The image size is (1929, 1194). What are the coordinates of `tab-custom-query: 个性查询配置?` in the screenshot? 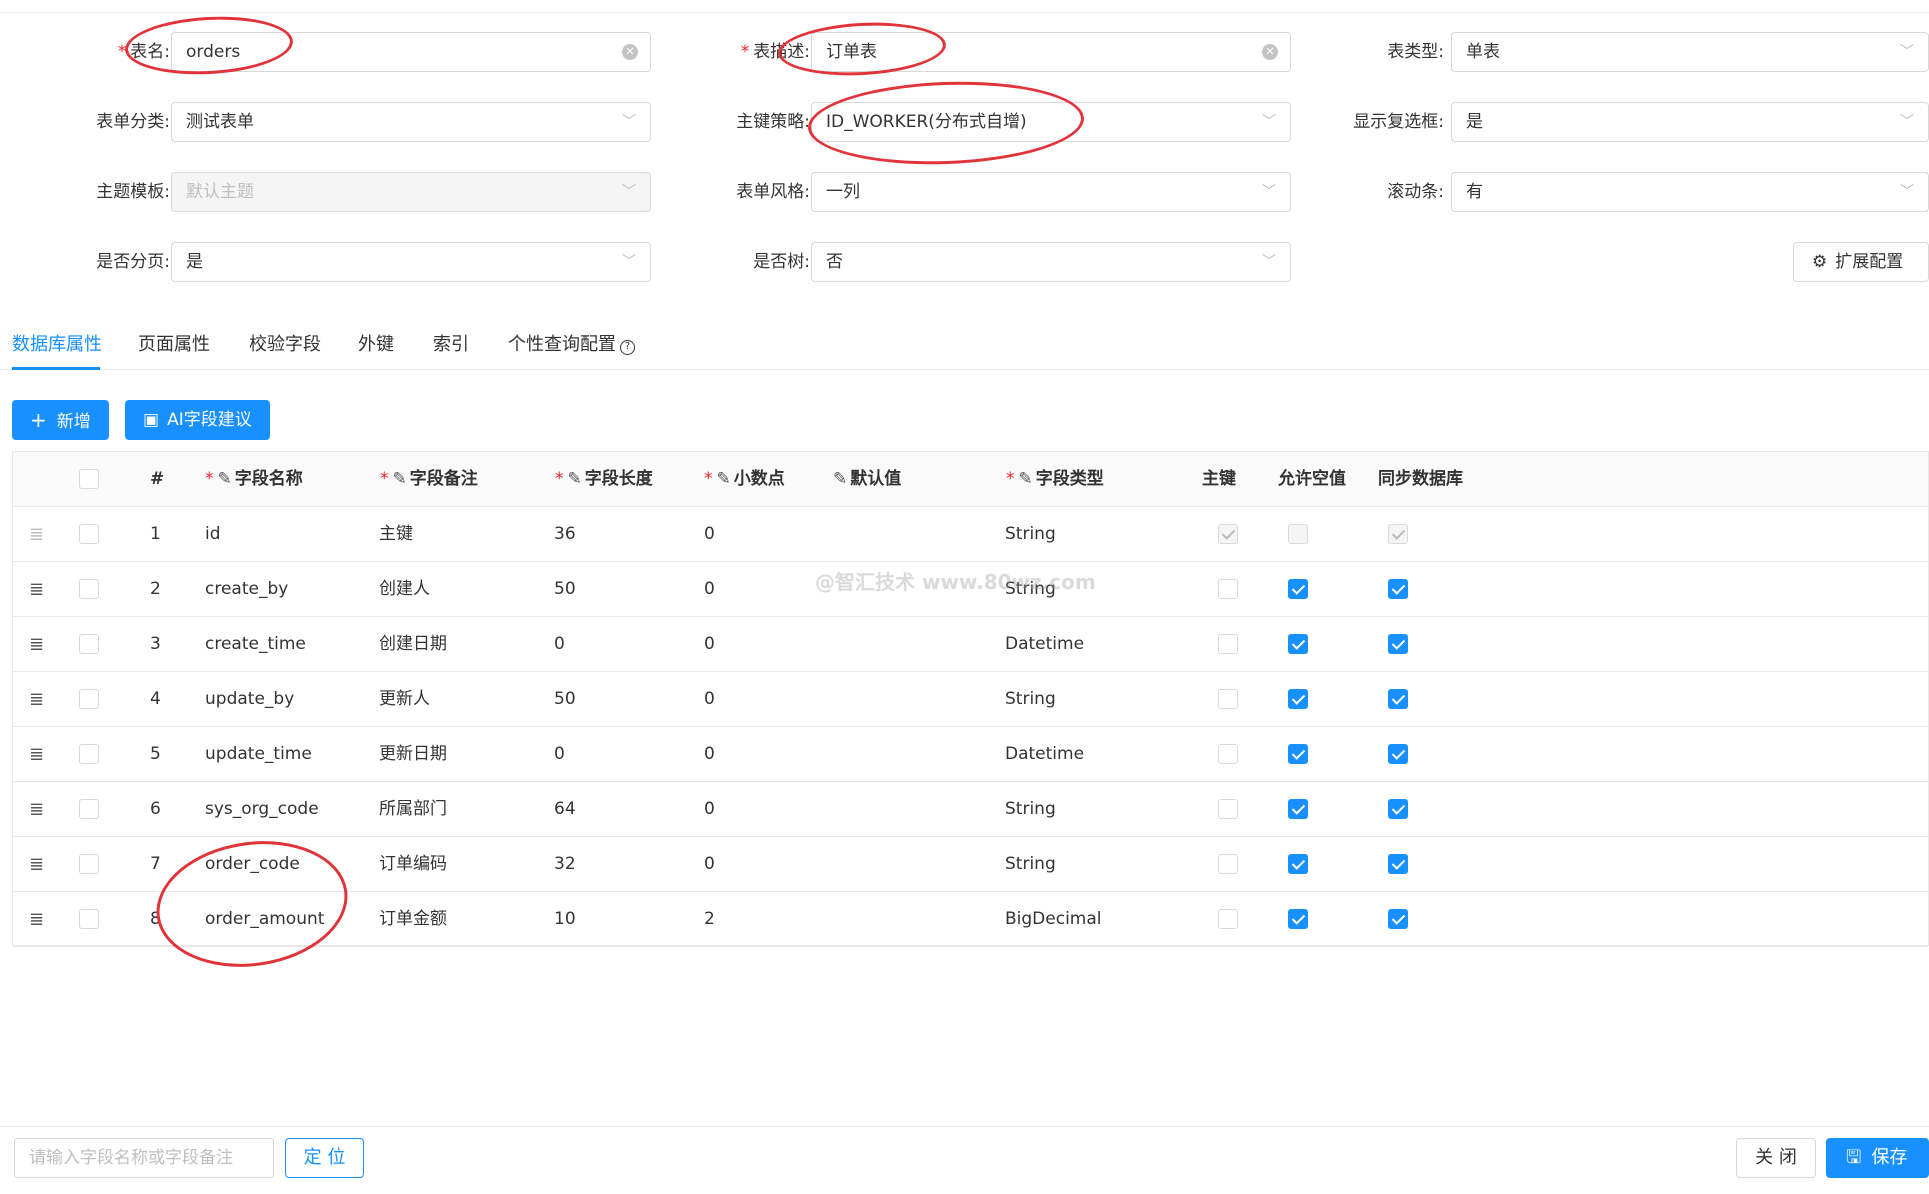 It's located at (571, 343).